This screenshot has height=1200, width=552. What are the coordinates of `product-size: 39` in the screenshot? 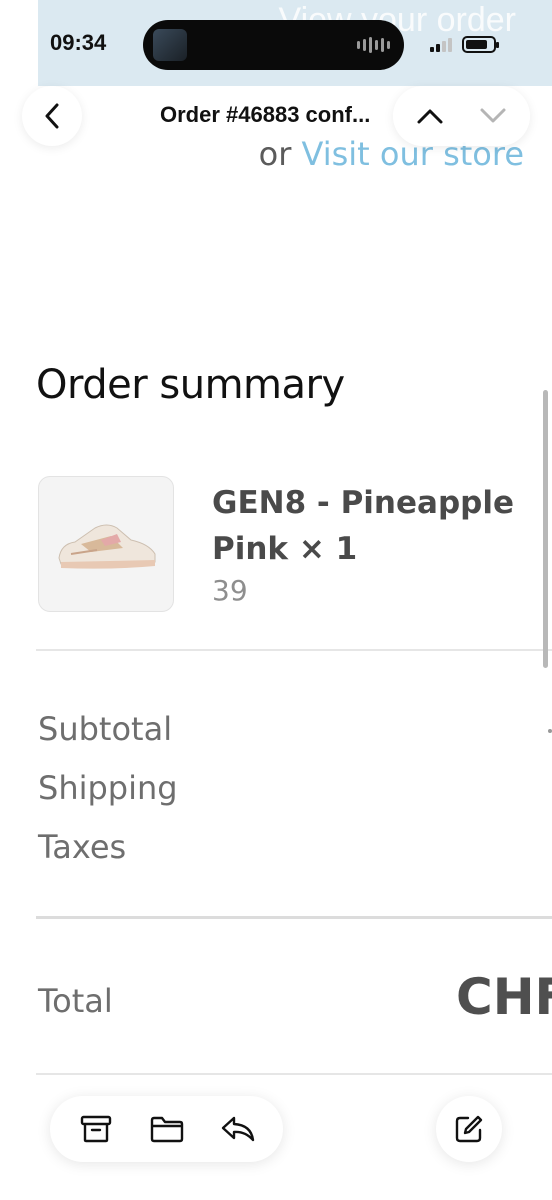 It's located at (230, 590).